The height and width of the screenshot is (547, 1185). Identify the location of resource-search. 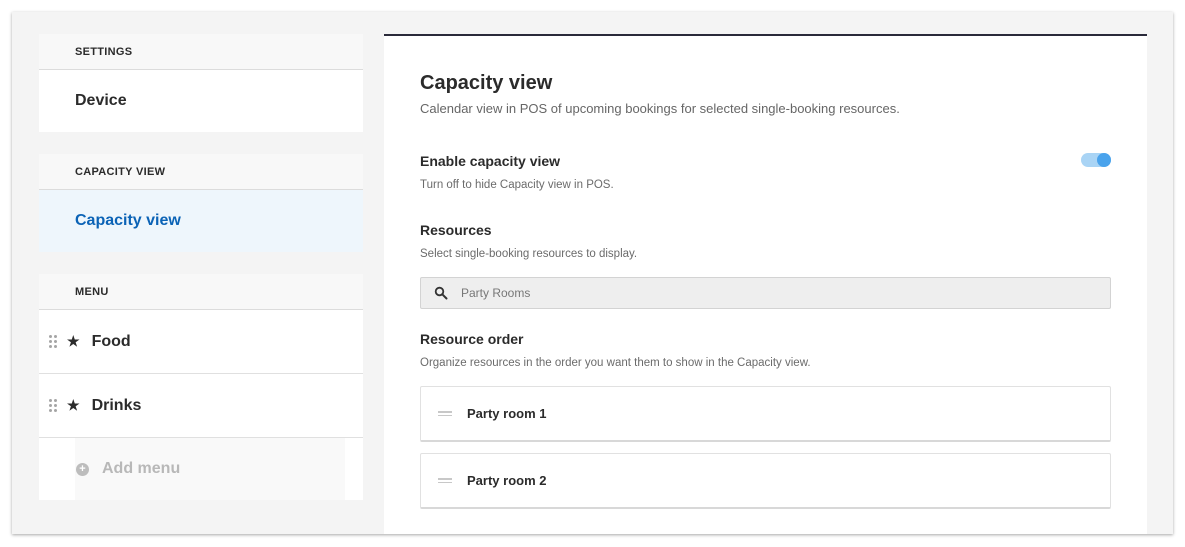
(765, 293).